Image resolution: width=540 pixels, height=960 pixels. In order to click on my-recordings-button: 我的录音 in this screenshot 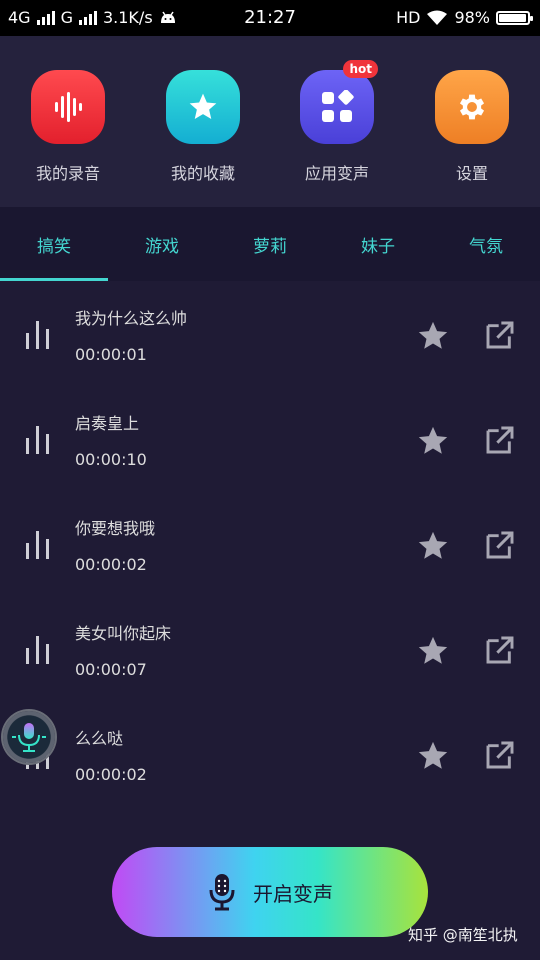, I will do `click(68, 127)`.